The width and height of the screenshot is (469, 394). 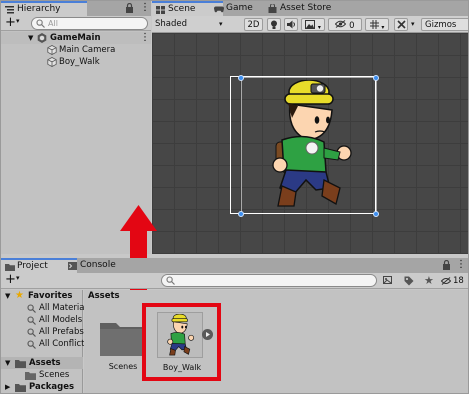 I want to click on assets-root-label: Assets, so click(x=45, y=363).